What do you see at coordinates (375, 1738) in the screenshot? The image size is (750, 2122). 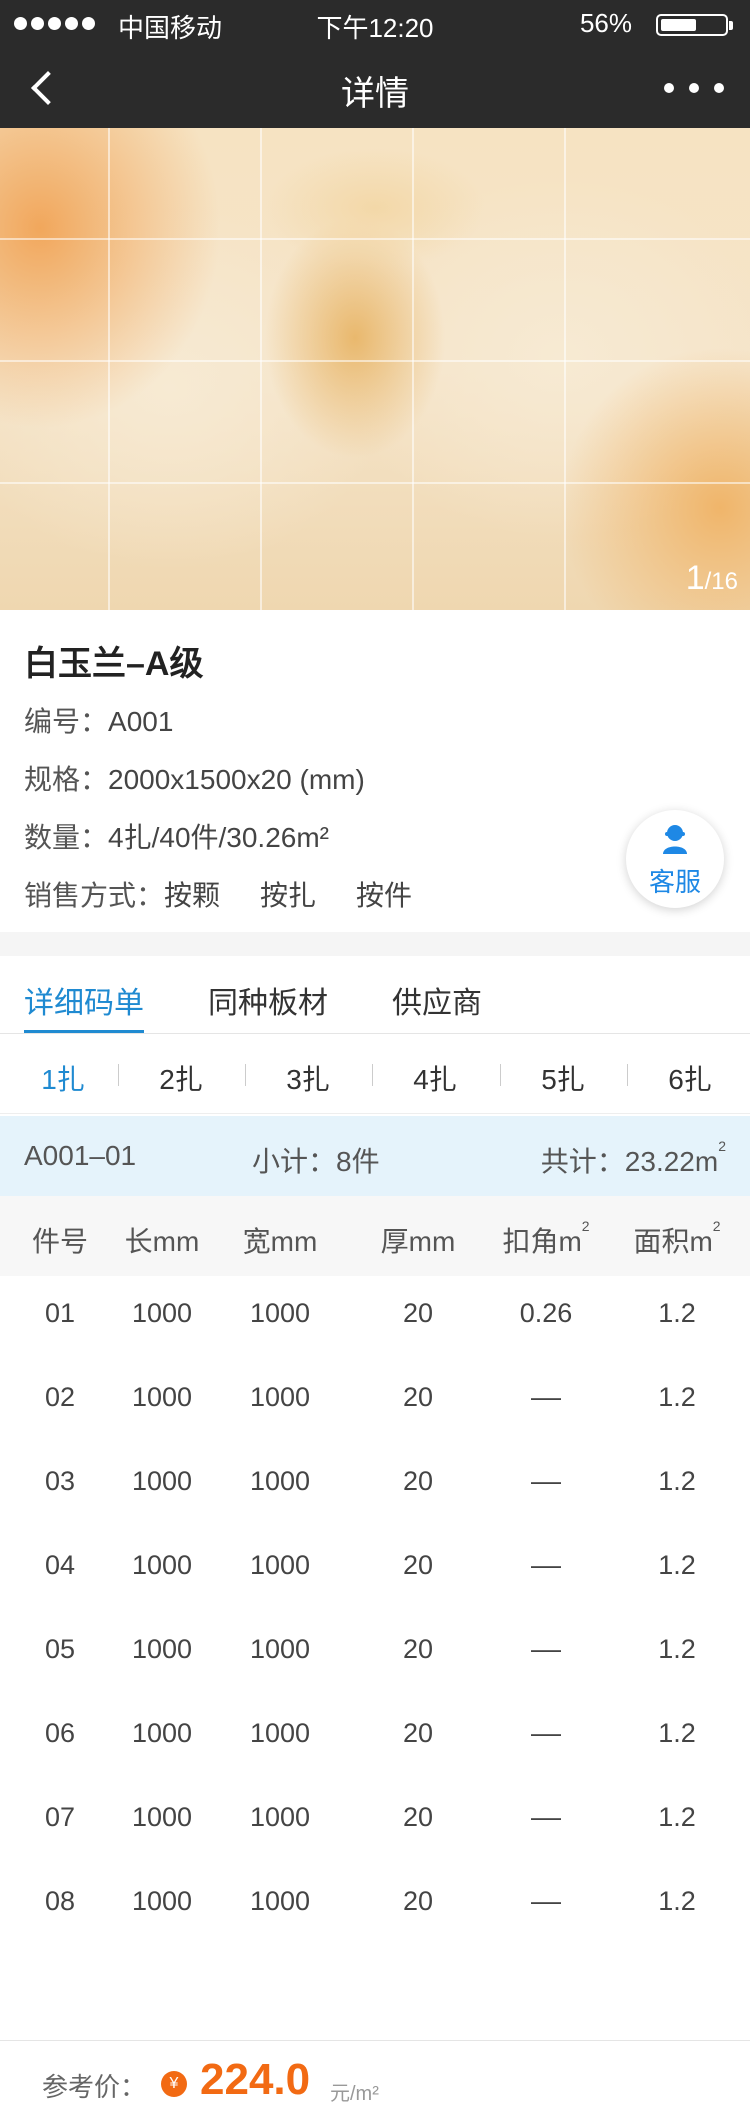 I see `table-row: 06 1000 1000 20 –– 1.2` at bounding box center [375, 1738].